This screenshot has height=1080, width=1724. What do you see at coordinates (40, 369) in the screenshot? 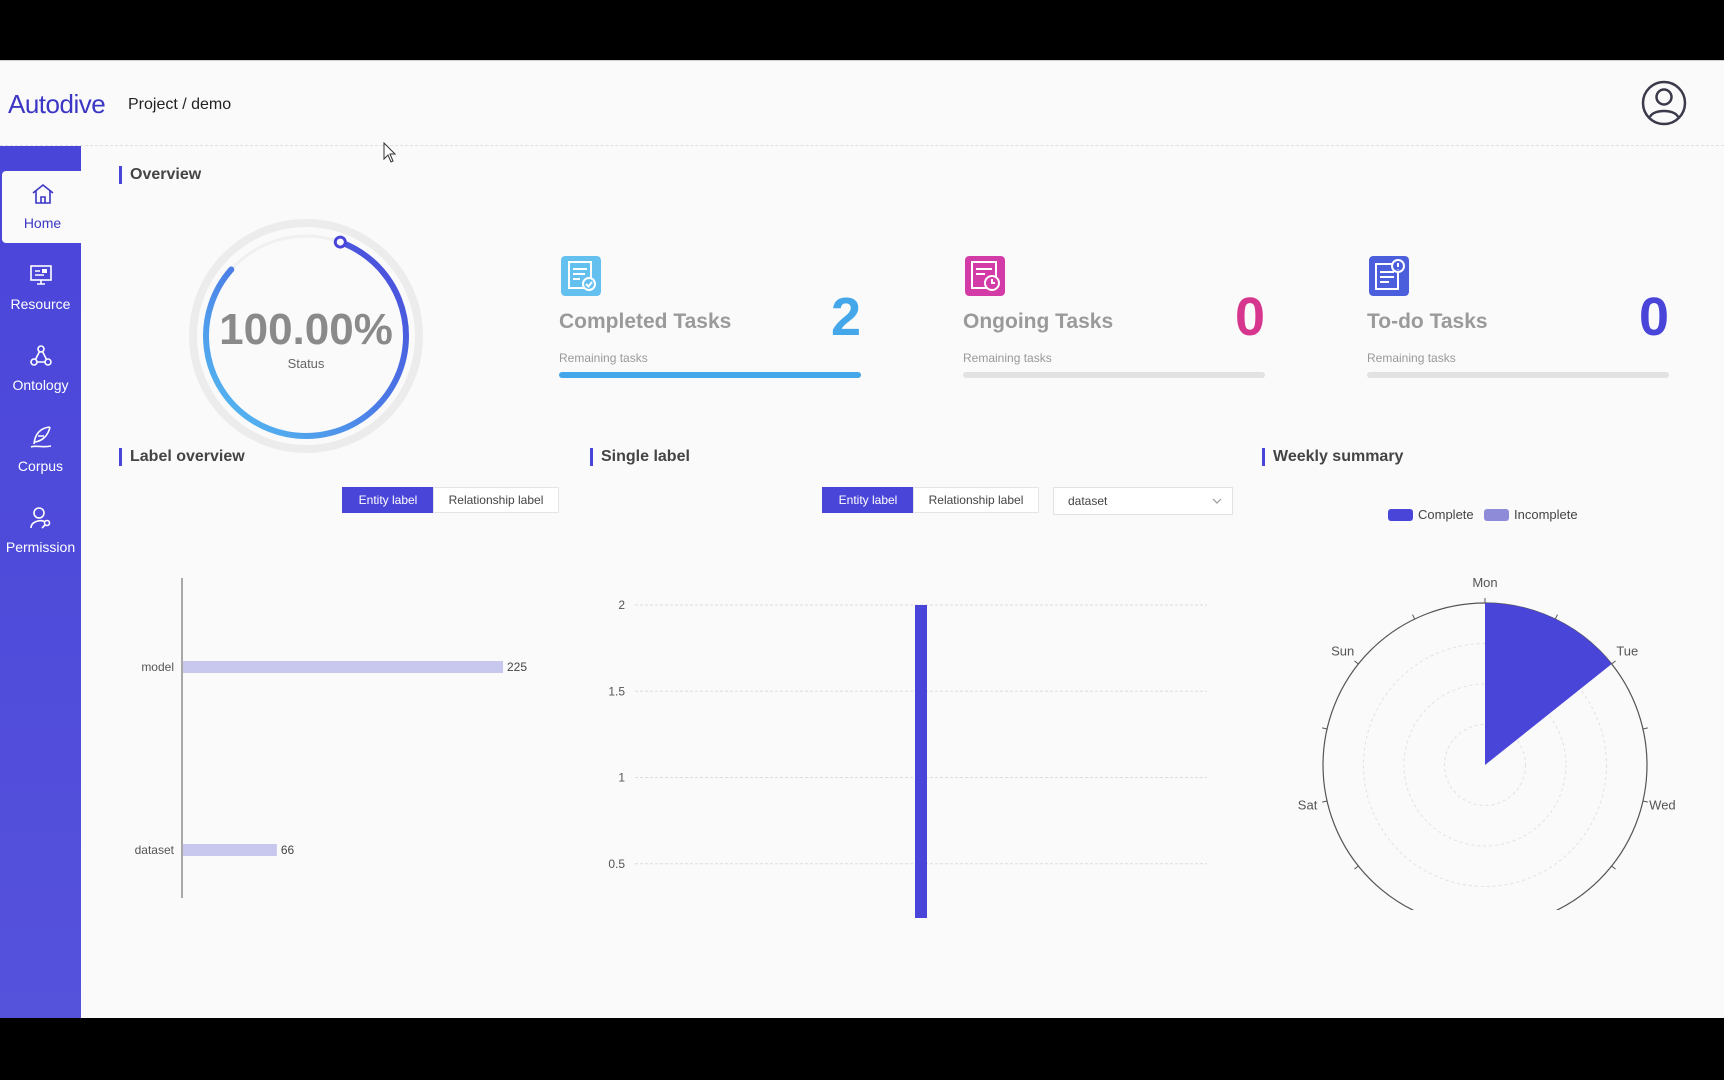
I see `sidebar-item-ontology: Ontology` at bounding box center [40, 369].